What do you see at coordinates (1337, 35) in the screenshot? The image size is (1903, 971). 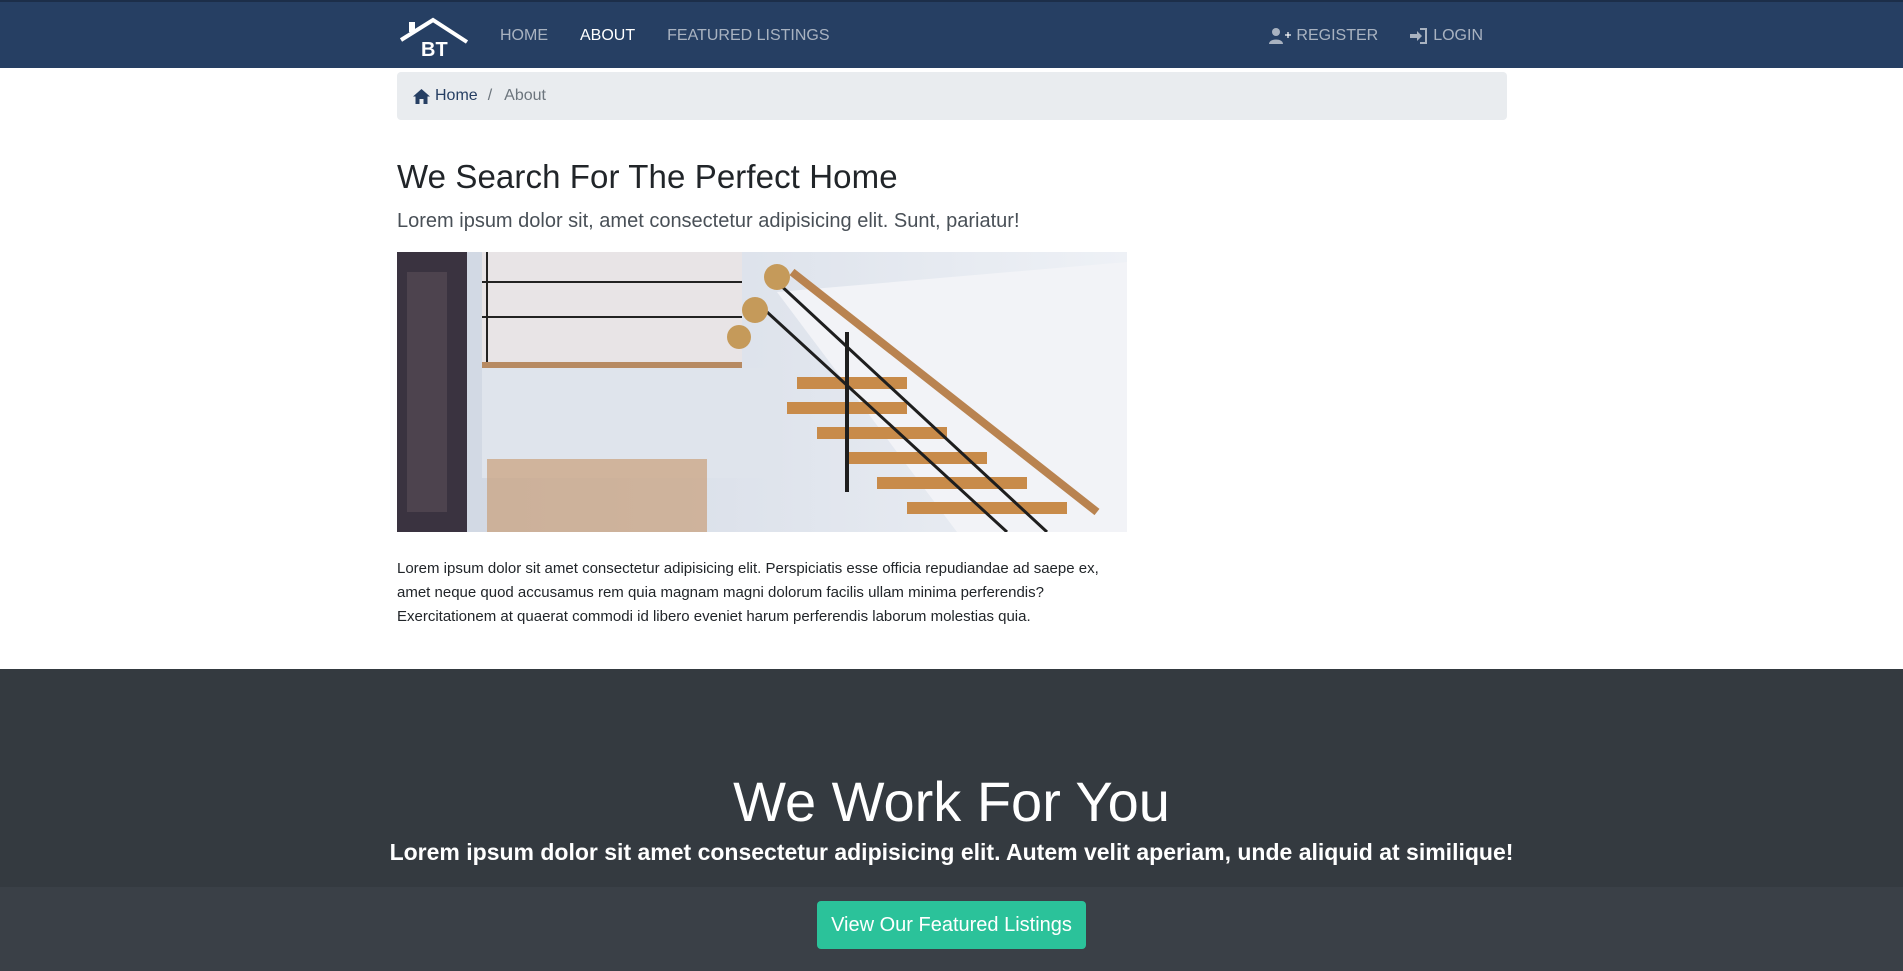 I see `register-label: REGISTER` at bounding box center [1337, 35].